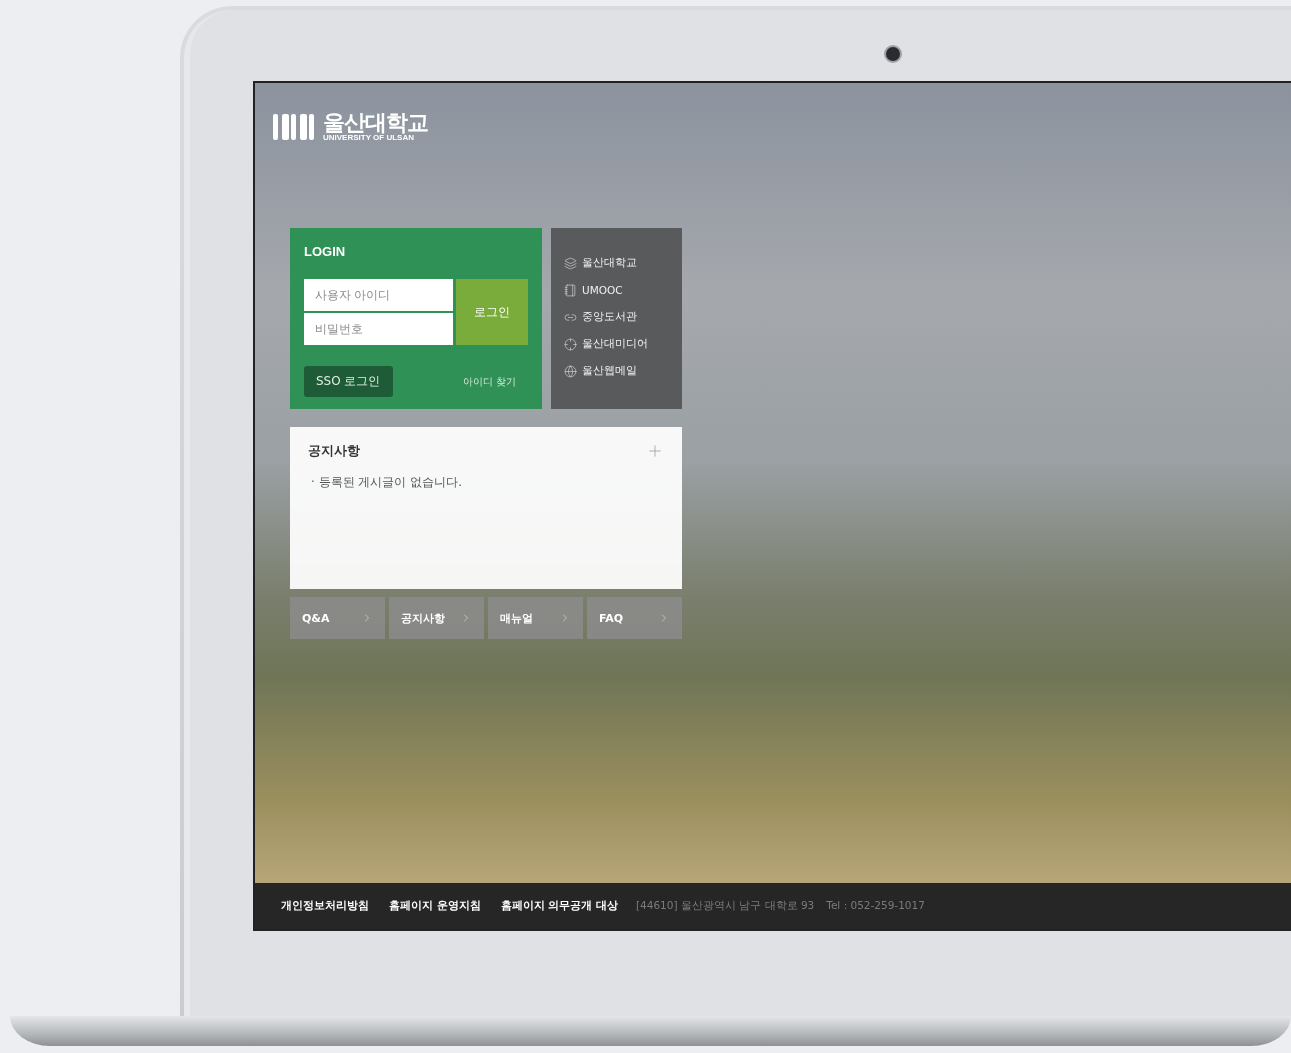 The image size is (1291, 1053). Describe the element at coordinates (436, 618) in the screenshot. I see `quick-link: 공지사항` at that location.